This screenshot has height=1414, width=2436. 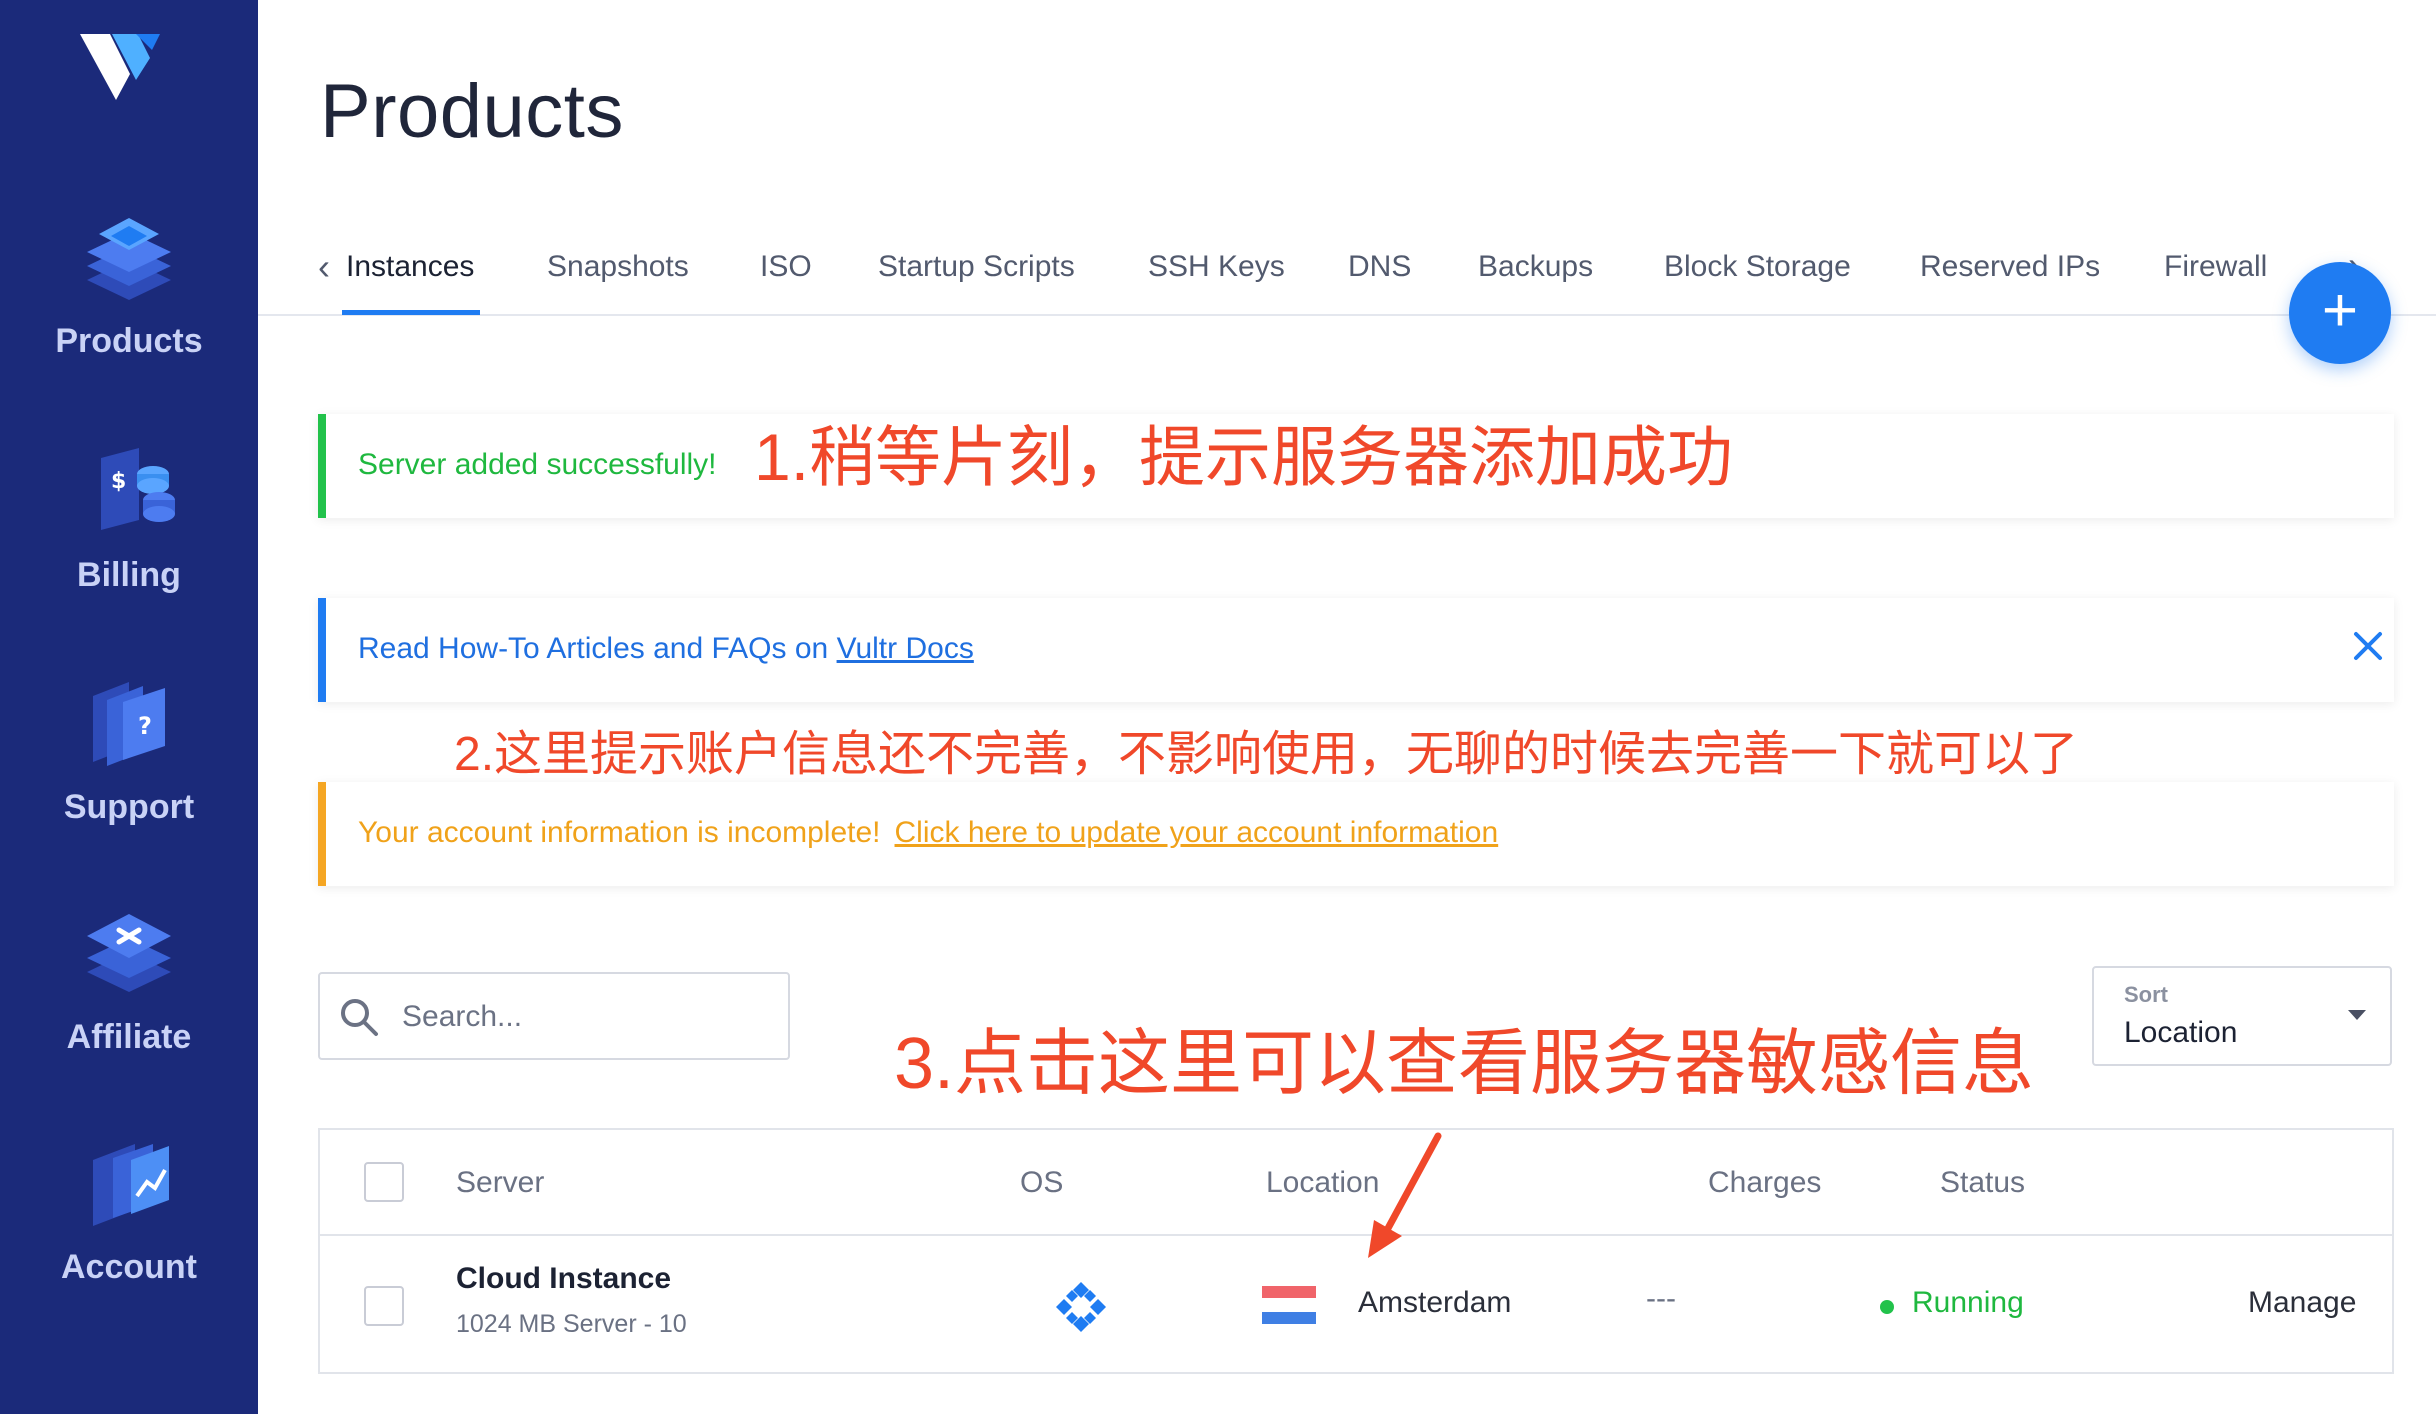 I want to click on sort-value: Location, so click(x=2181, y=1032).